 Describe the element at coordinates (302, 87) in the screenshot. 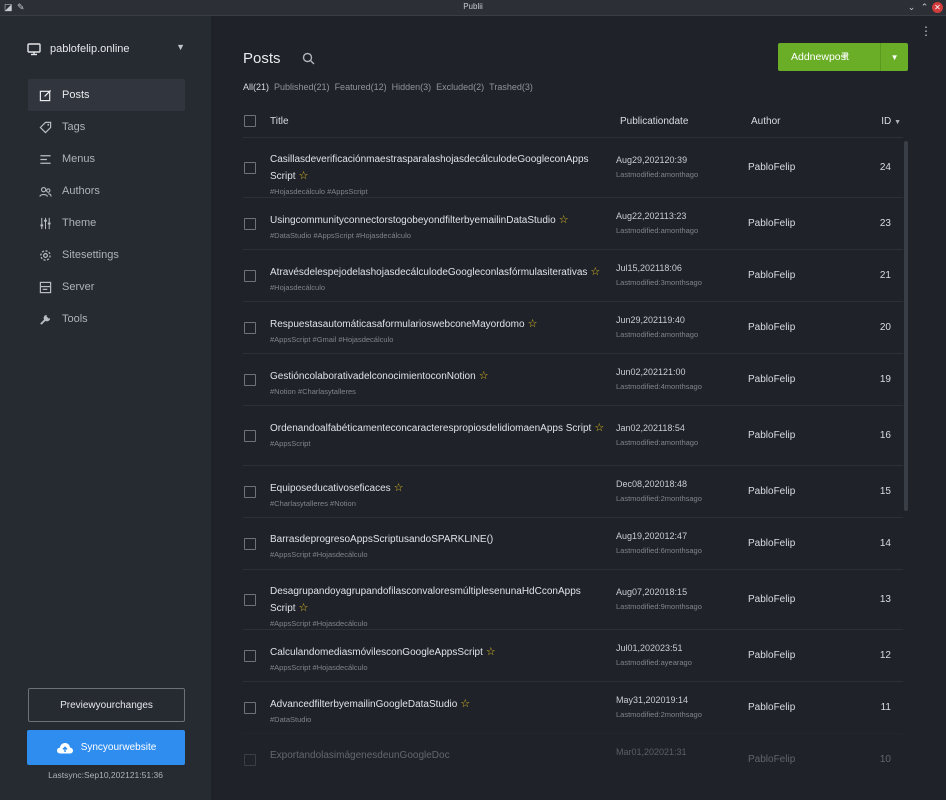

I see `filter-tab: Published(21)` at that location.